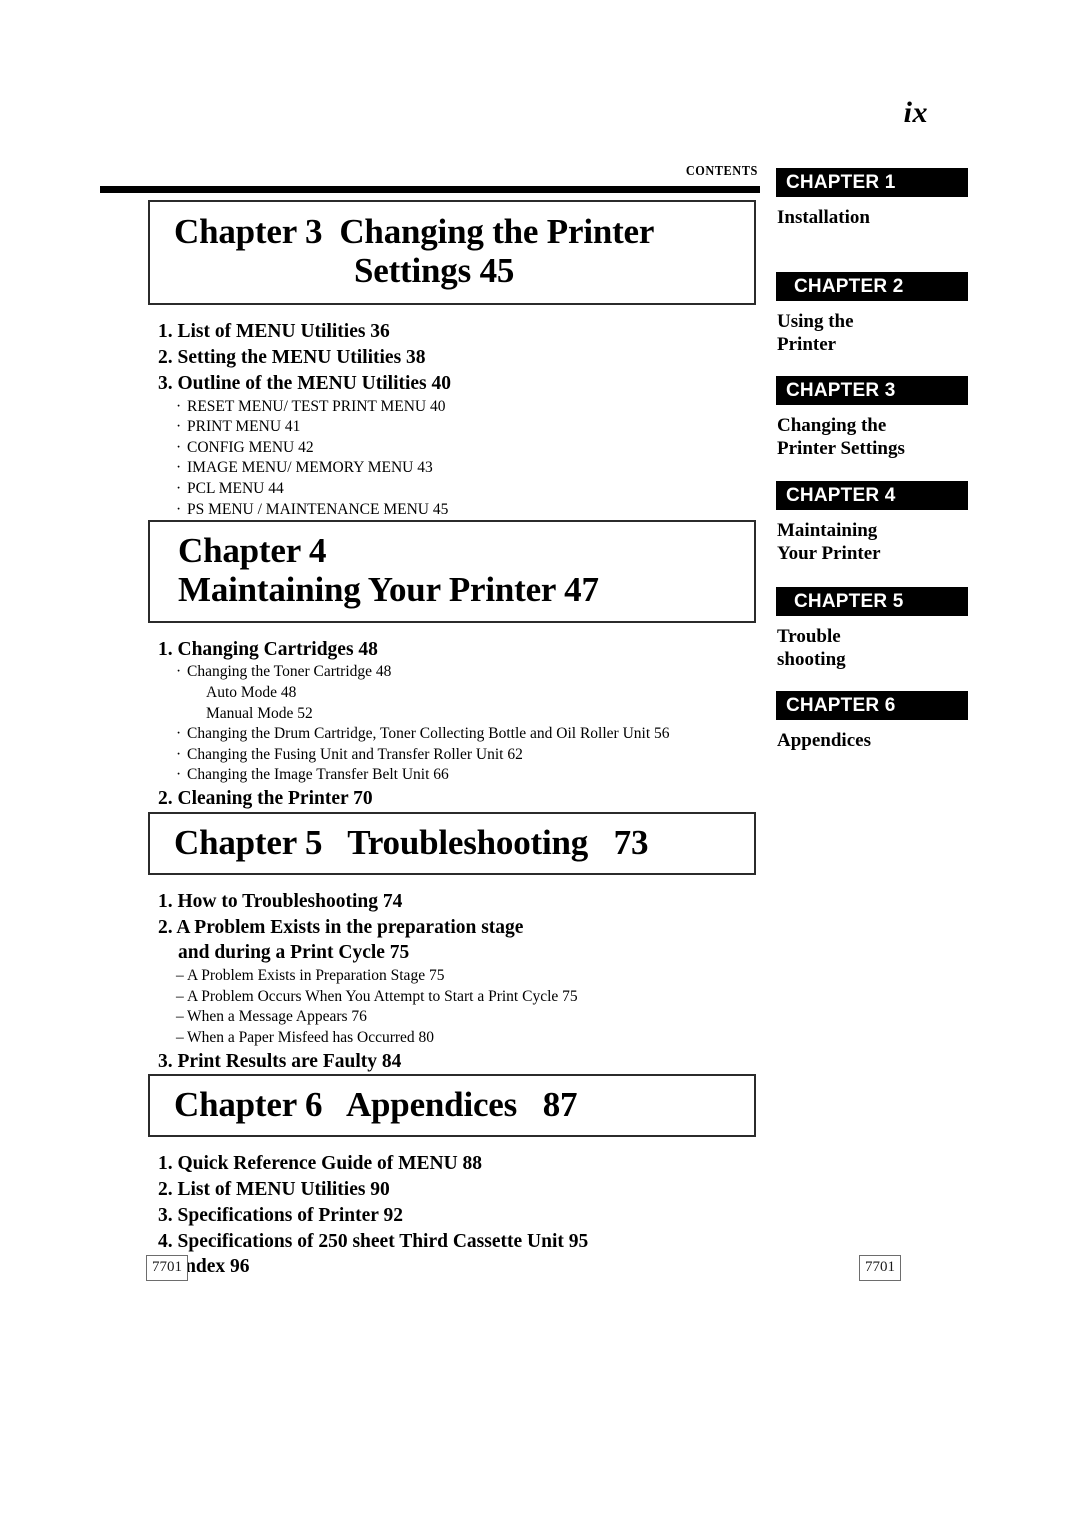 The image size is (1080, 1528). I want to click on chapter-5-heading-box: Chapter 5 Troubleshooting 73, so click(452, 843).